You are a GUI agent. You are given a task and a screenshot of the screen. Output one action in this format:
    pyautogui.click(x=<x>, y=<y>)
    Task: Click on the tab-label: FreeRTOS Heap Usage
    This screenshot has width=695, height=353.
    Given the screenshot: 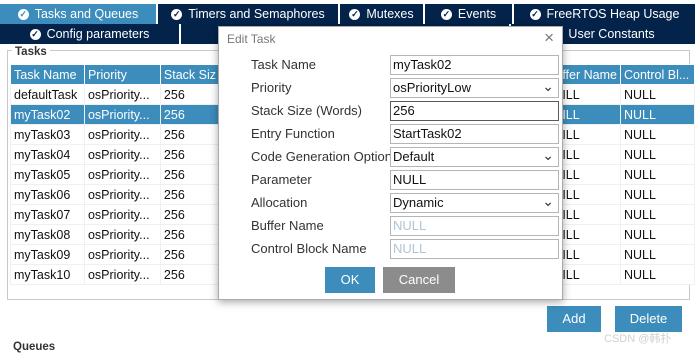 What is the action you would take?
    pyautogui.click(x=613, y=14)
    